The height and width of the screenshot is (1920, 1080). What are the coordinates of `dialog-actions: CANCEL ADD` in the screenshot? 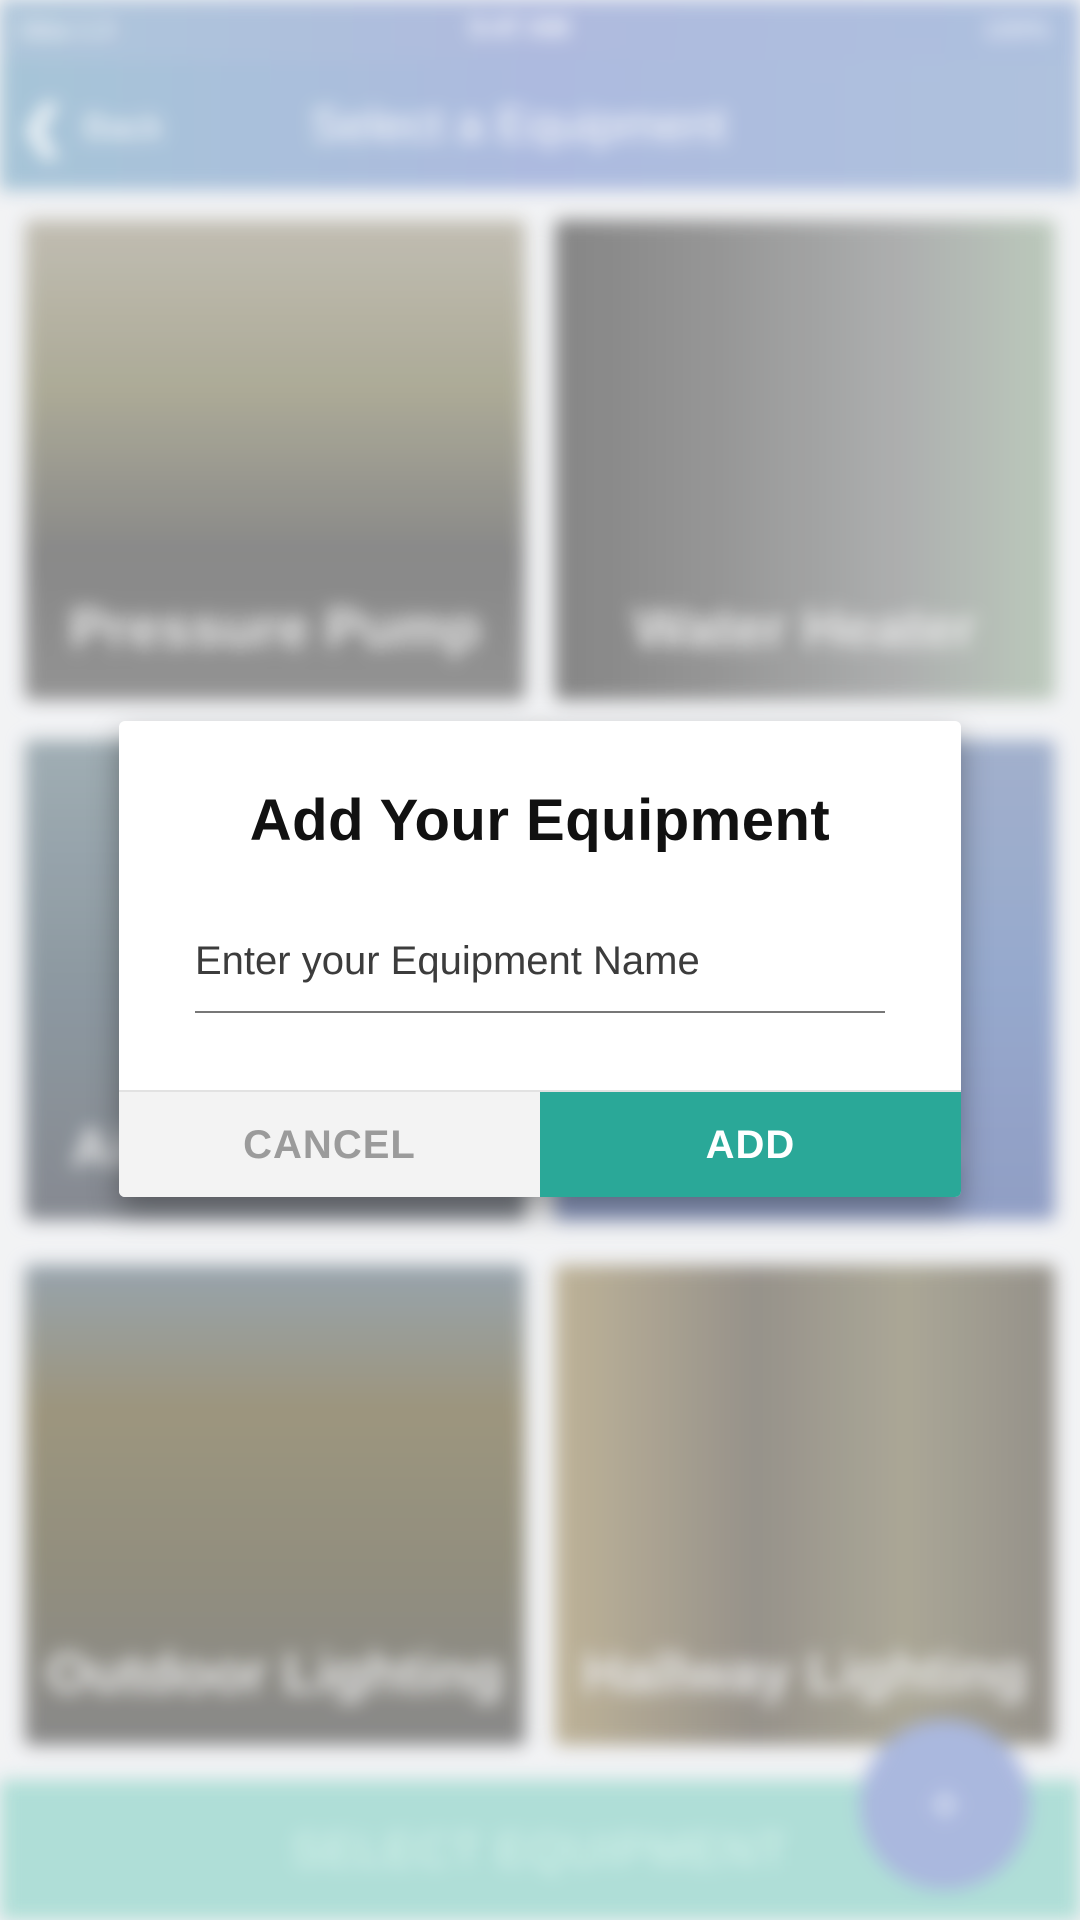 It's located at (540, 1143).